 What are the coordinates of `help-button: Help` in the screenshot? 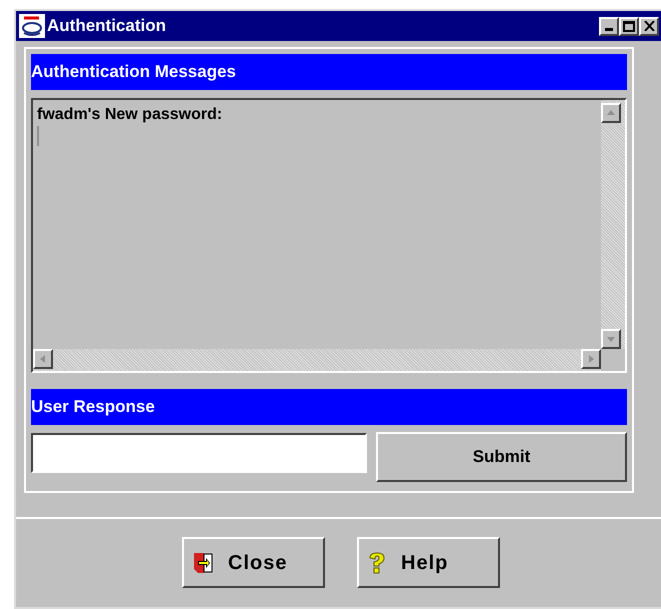 It's located at (428, 562).